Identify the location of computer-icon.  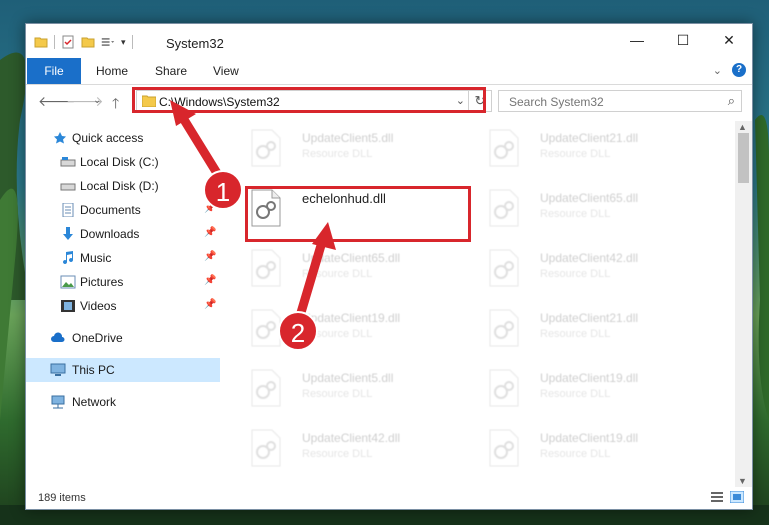
(58, 369).